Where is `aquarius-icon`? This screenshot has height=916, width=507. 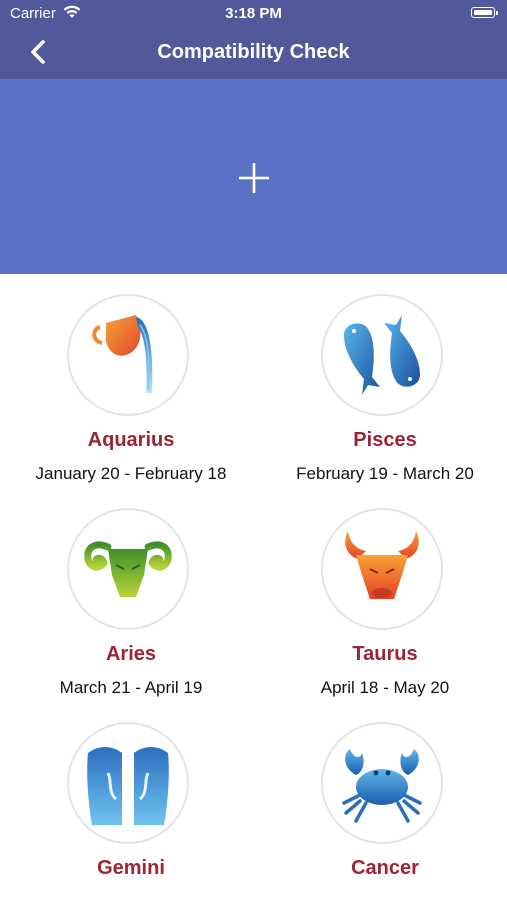
aquarius-icon is located at coordinates (122, 354).